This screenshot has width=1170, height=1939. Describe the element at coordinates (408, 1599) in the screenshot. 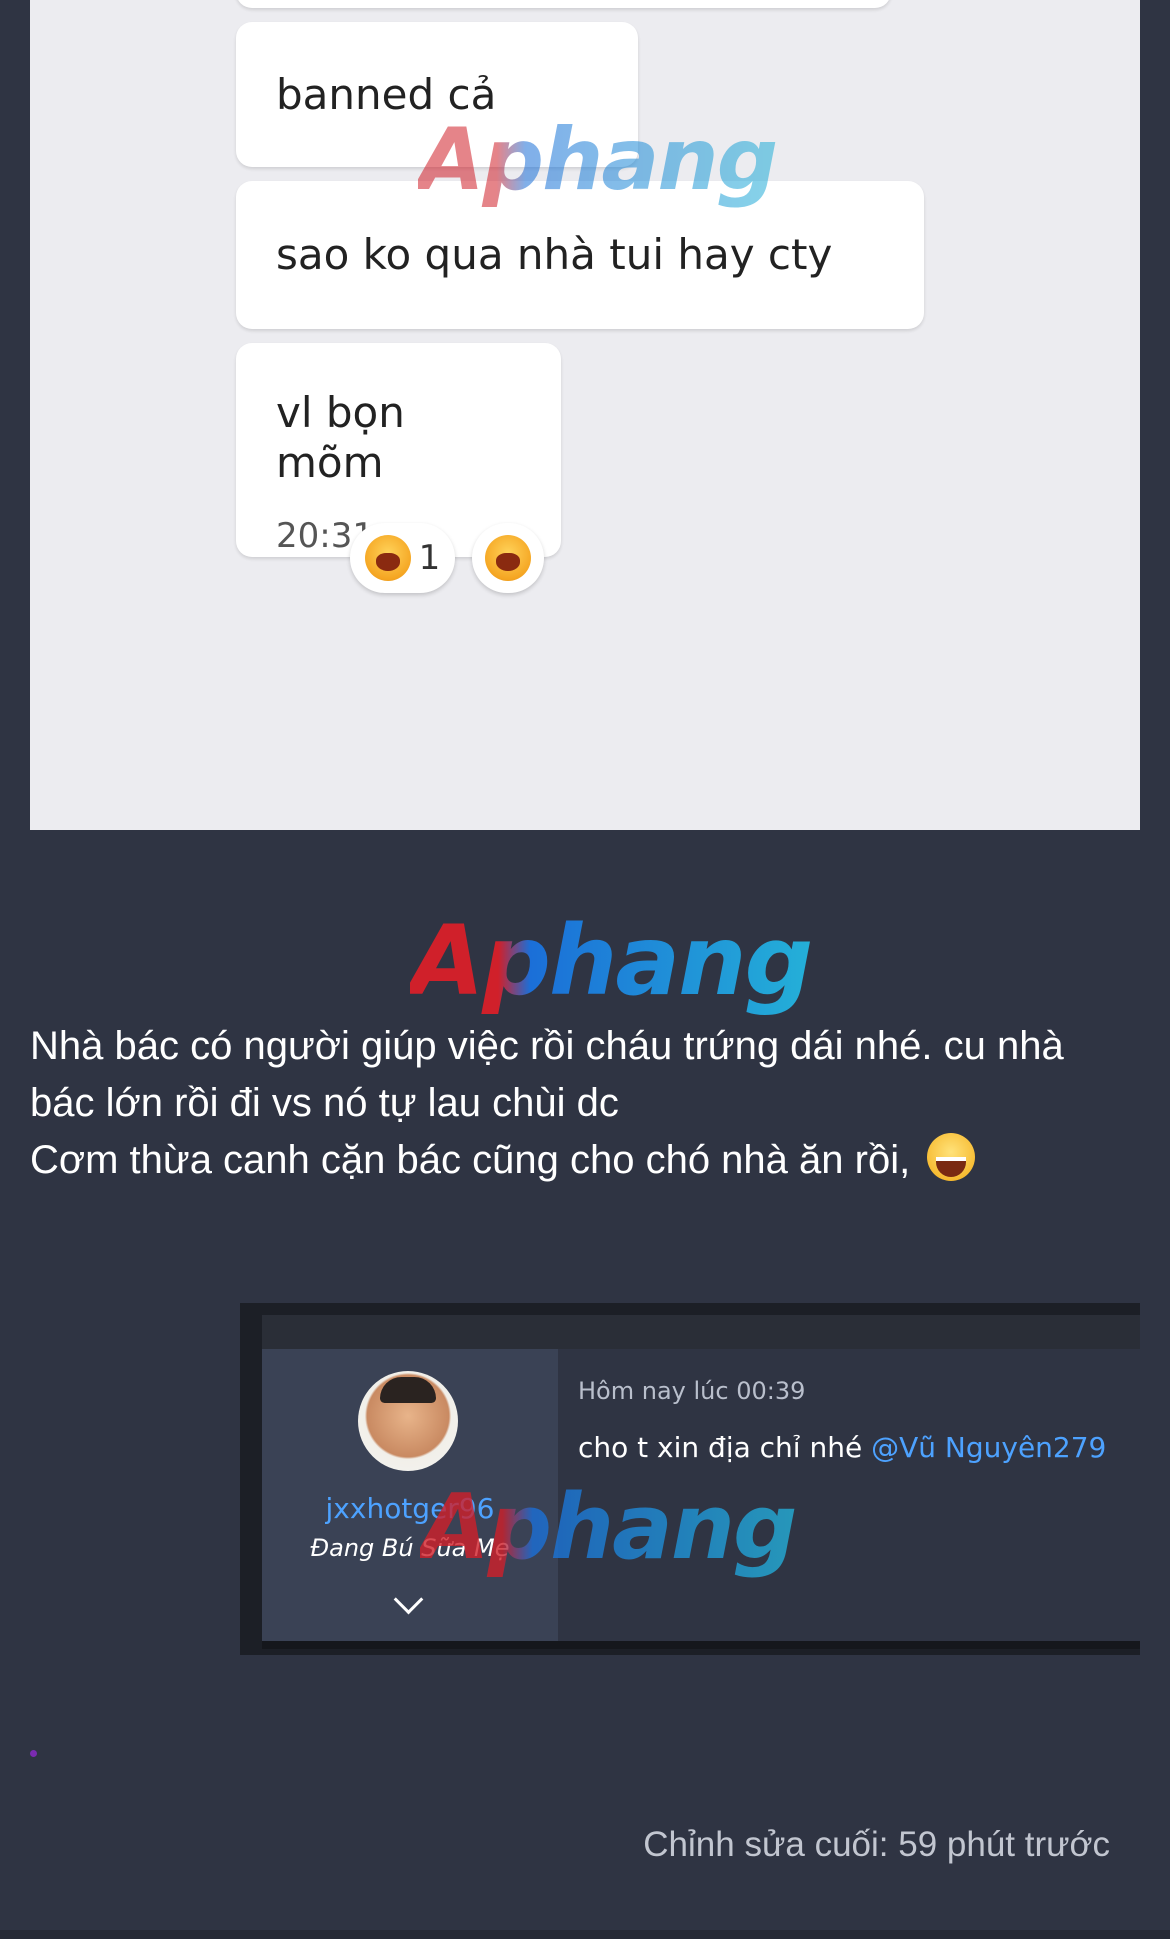

I see `chevron-down-icon` at that location.